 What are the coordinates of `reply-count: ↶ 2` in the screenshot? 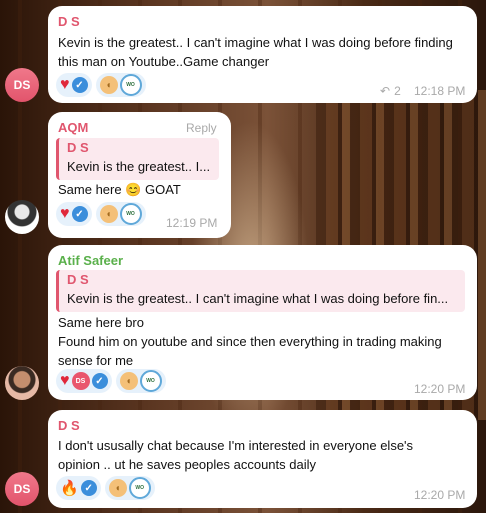 It's located at (390, 91).